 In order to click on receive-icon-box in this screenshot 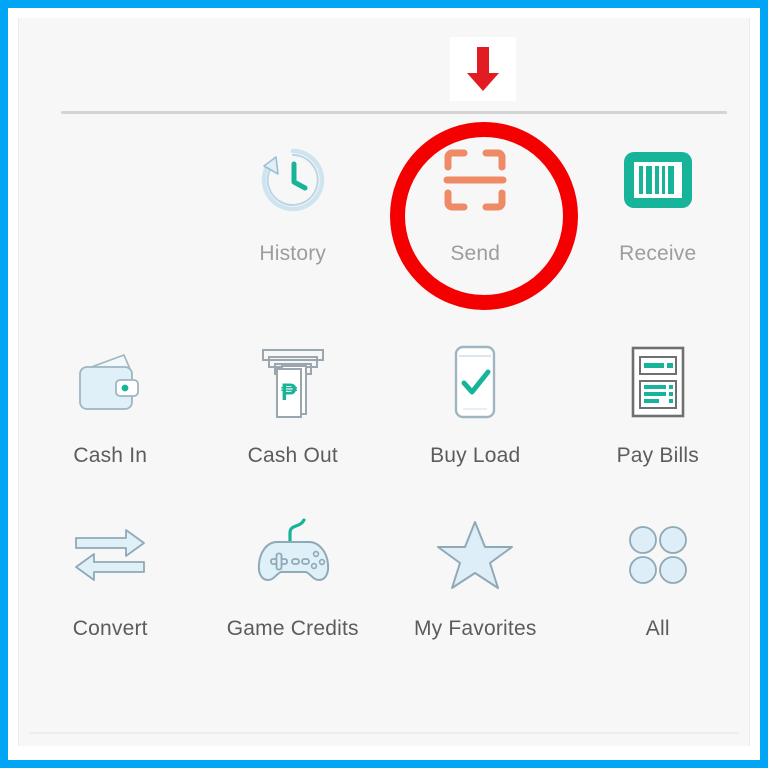, I will do `click(658, 180)`.